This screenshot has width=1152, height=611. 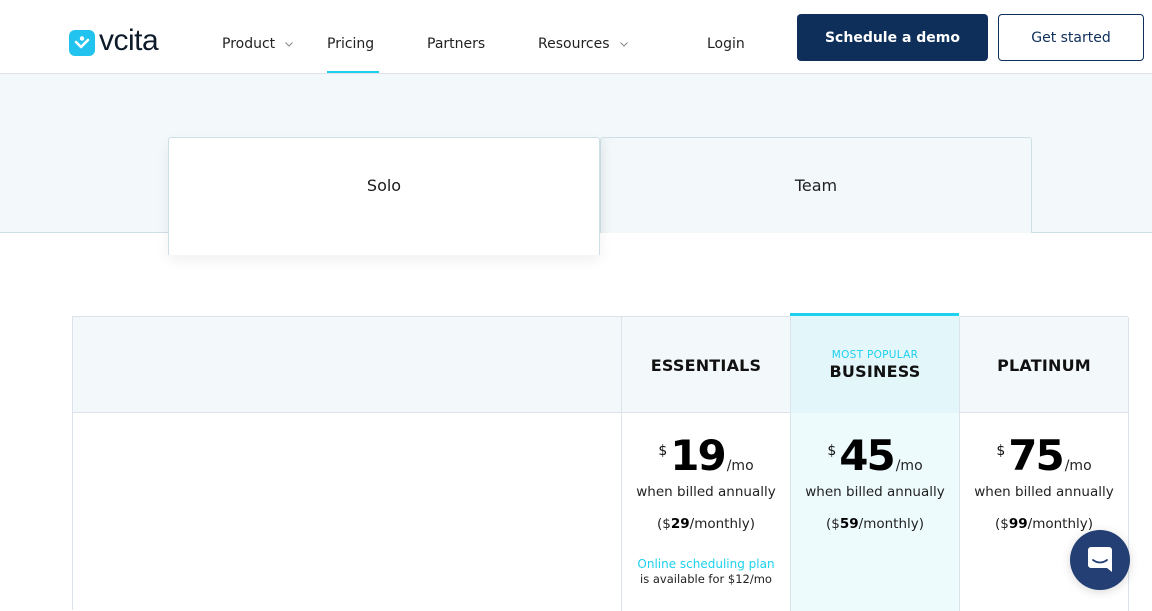 I want to click on plan-header-platinum: PLATINUM, so click(x=1044, y=365).